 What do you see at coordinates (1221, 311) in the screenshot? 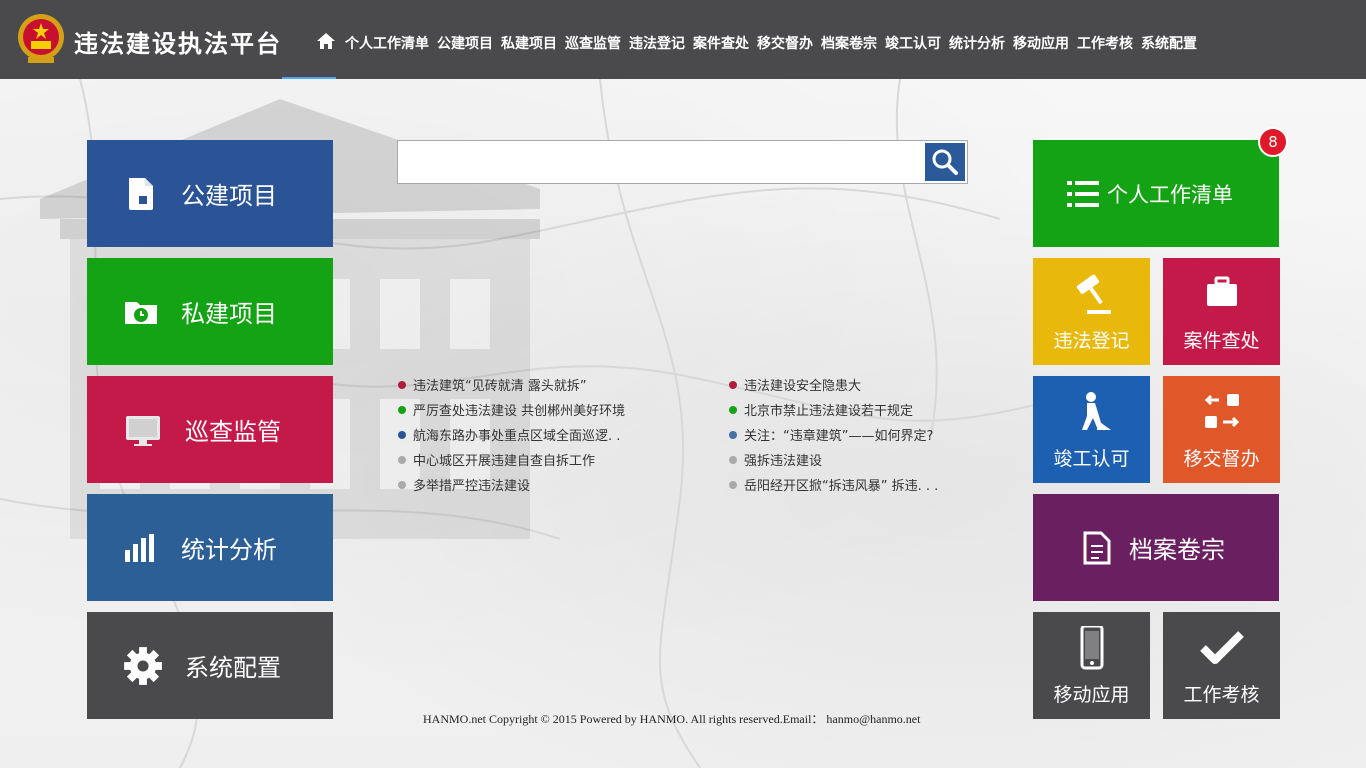
I see `tile-case-handling: 案件查处` at bounding box center [1221, 311].